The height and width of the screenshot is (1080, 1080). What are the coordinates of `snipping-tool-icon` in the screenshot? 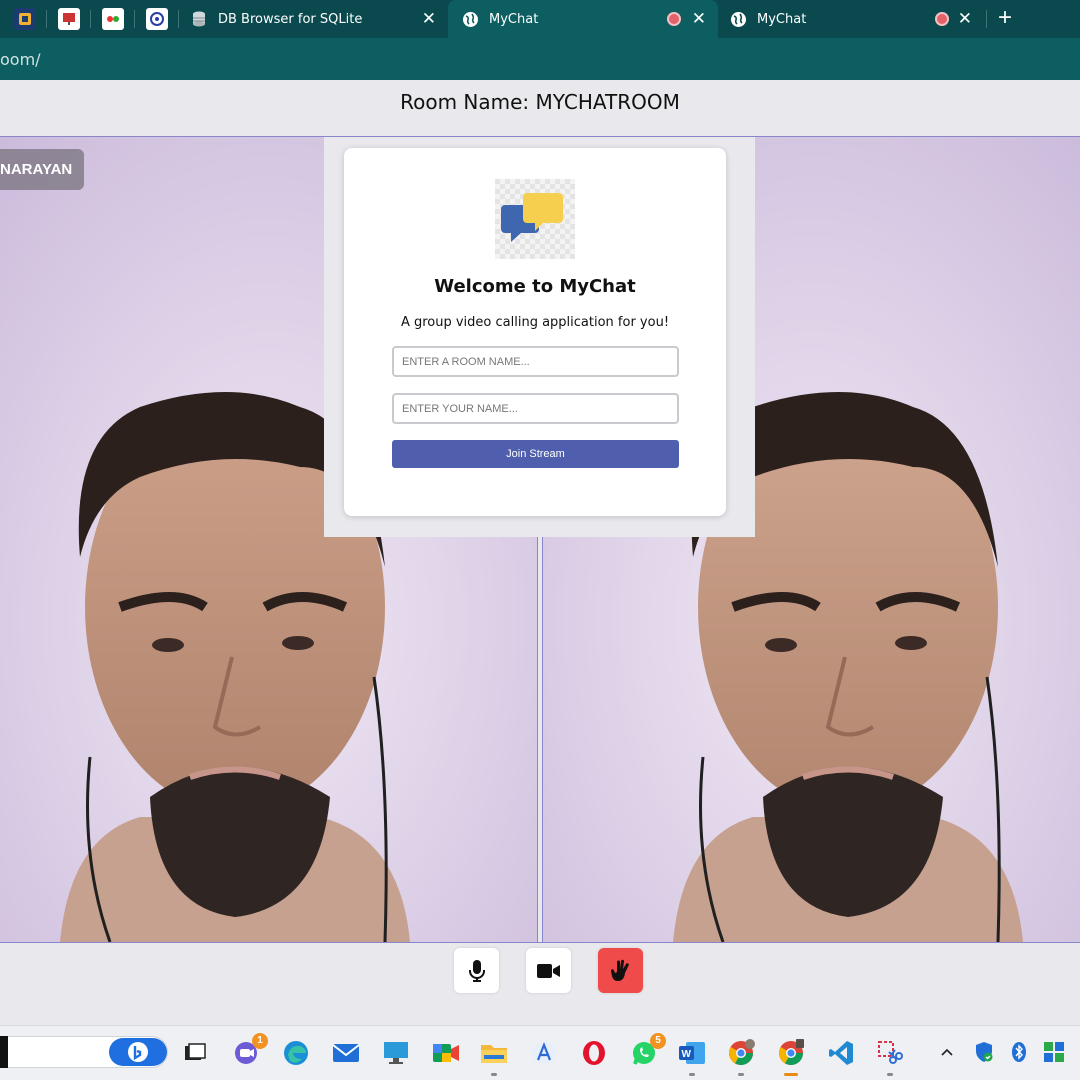 It's located at (890, 1057).